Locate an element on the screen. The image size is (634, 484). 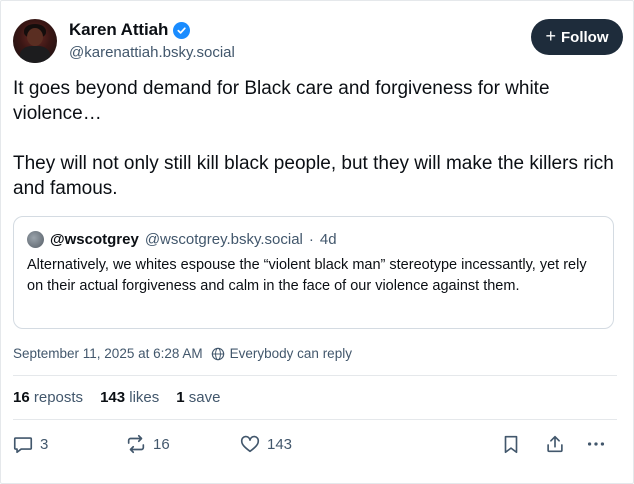
bookmark-icon is located at coordinates (511, 444).